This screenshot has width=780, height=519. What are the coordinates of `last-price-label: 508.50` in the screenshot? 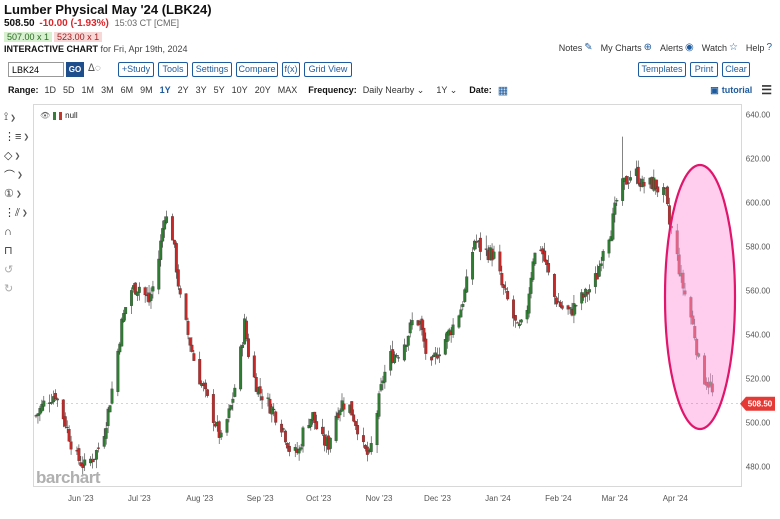 It's located at (760, 404).